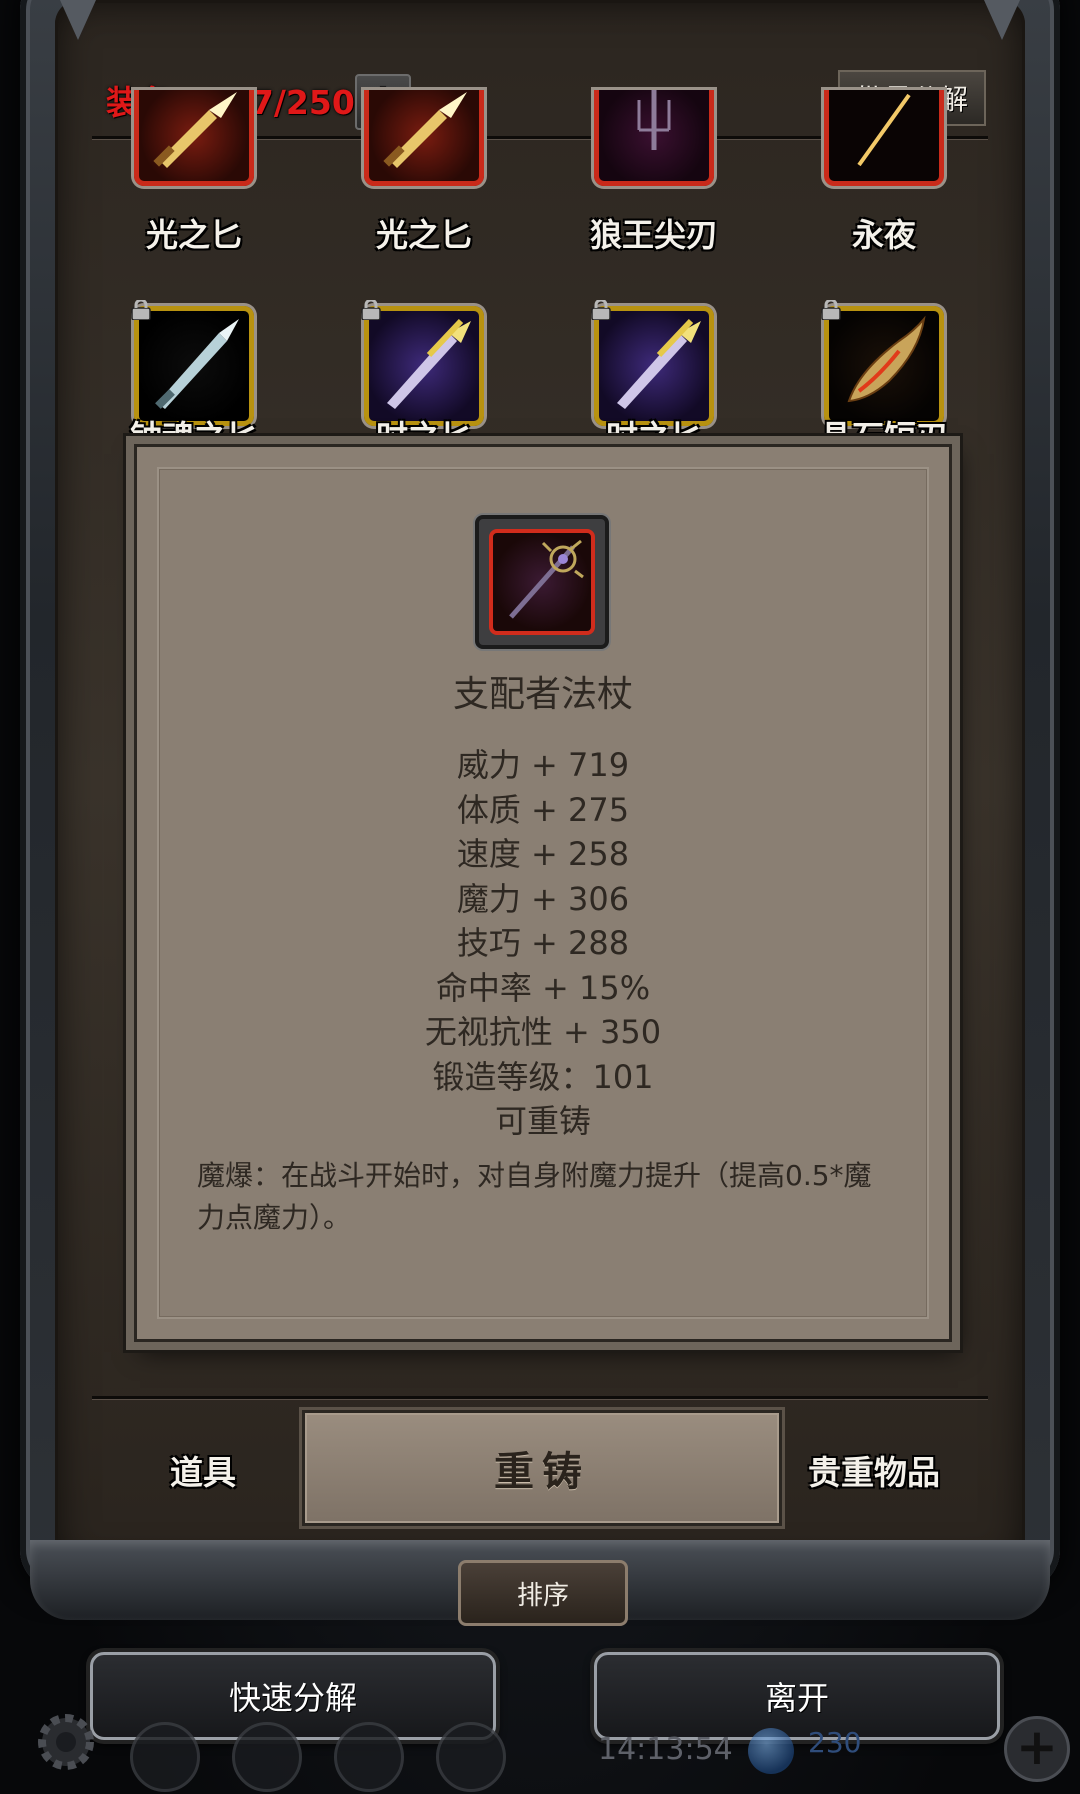 This screenshot has height=1794, width=1080. I want to click on item-name: 狼王尖刃, so click(653, 235).